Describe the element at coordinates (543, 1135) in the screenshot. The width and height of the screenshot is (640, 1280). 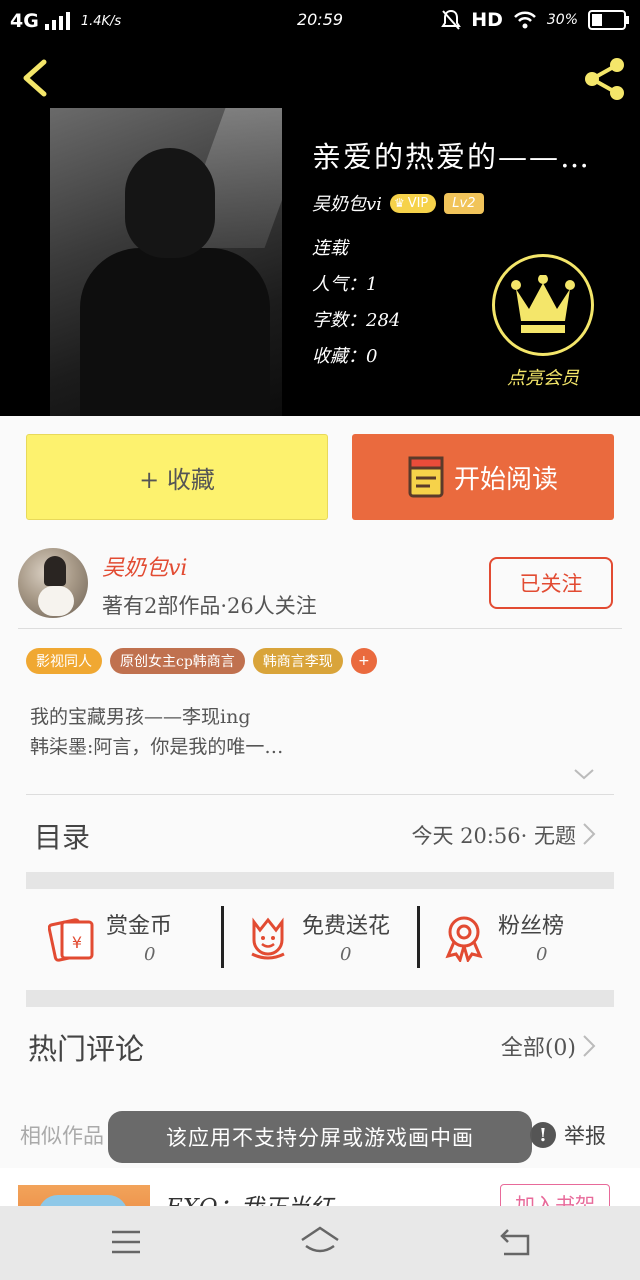
I see `exclamation-icon: !` at that location.